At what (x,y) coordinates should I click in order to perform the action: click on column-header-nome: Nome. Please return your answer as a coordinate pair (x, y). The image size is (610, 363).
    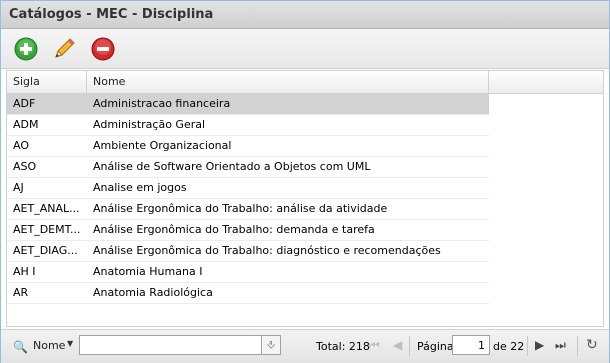
    Looking at the image, I should click on (288, 82).